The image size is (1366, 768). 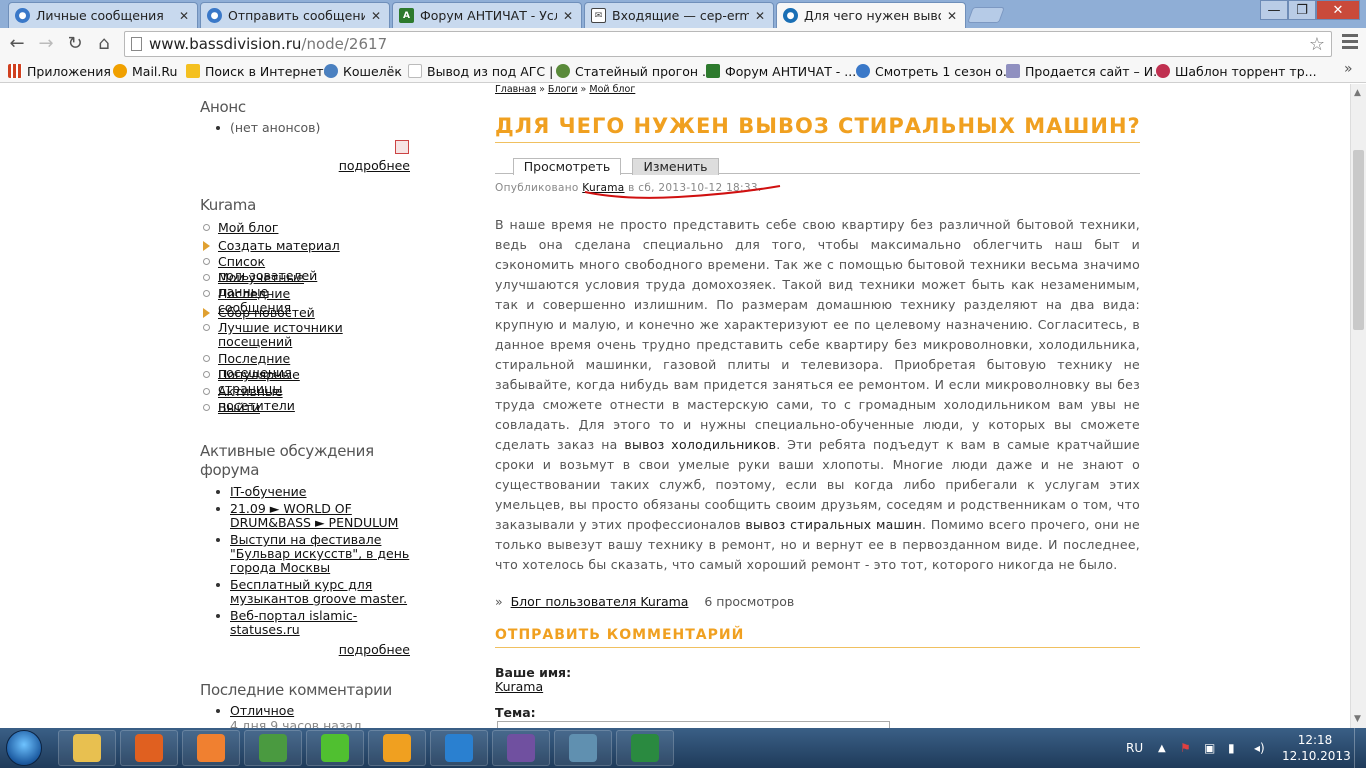 I want to click on sidebar-item: Мой блог, so click(x=306, y=228).